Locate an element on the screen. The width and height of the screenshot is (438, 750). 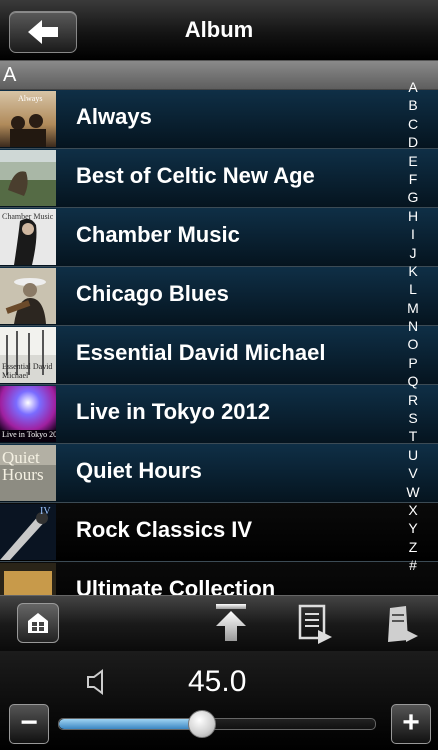
index-letter: K is located at coordinates (413, 271).